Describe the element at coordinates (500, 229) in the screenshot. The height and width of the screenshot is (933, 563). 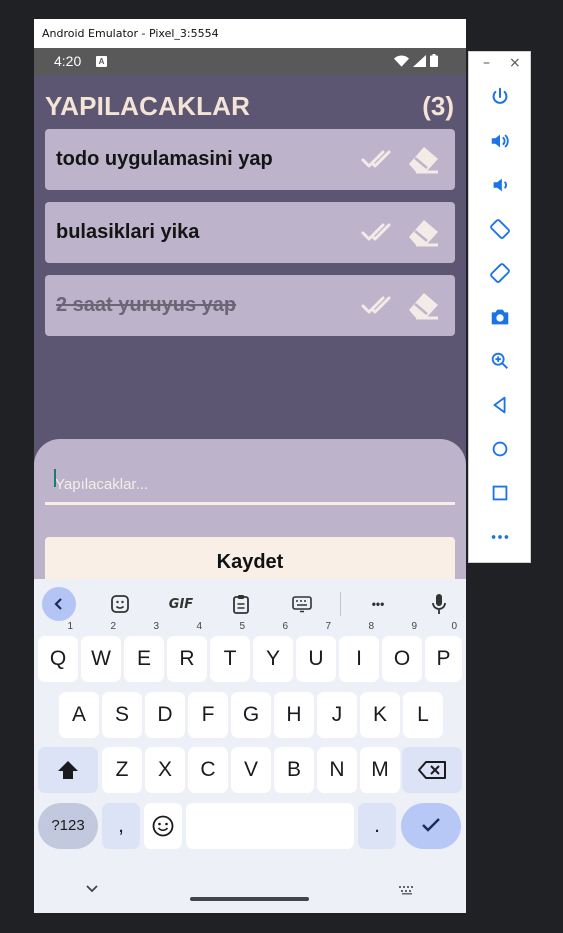
I see `rotate-left-icon` at that location.